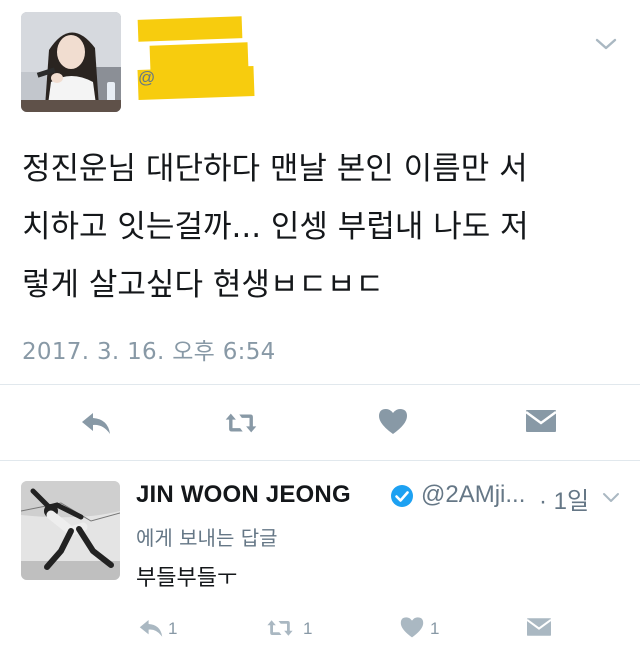  Describe the element at coordinates (149, 352) in the screenshot. I see `tweet-timestamp: 2017. 3. 16. 오후 6:54` at that location.